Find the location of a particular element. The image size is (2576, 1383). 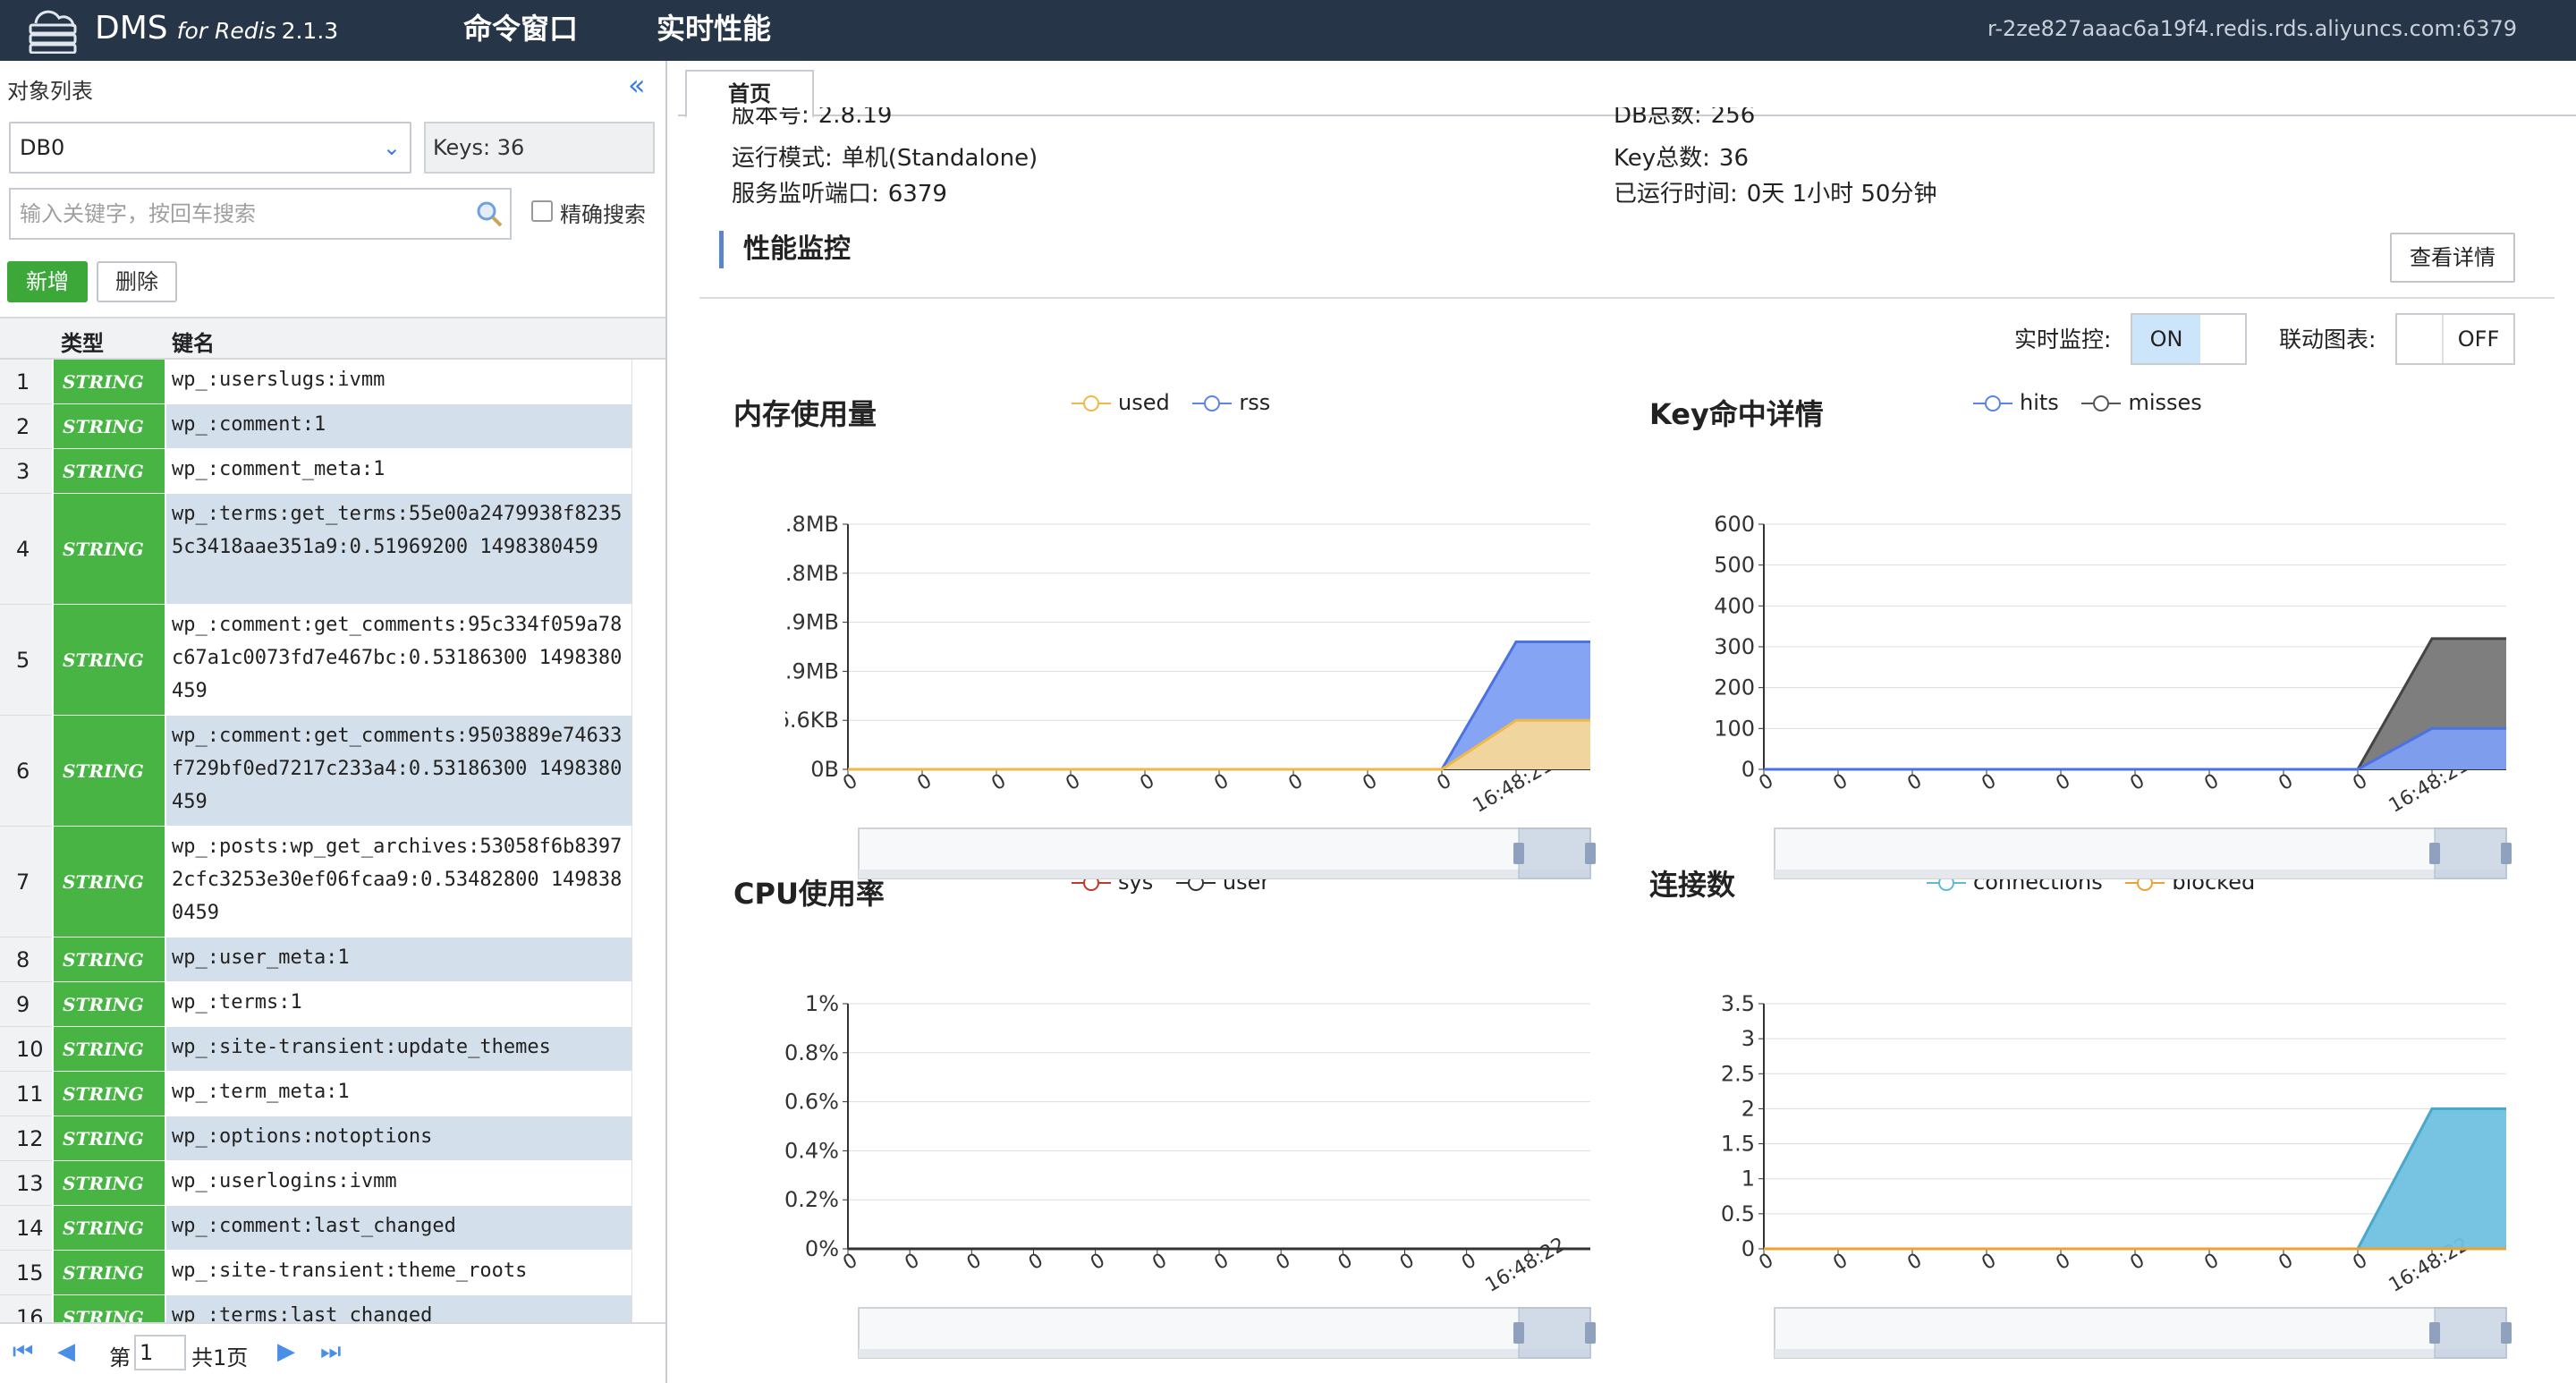

column-key: 键名 is located at coordinates (193, 343).